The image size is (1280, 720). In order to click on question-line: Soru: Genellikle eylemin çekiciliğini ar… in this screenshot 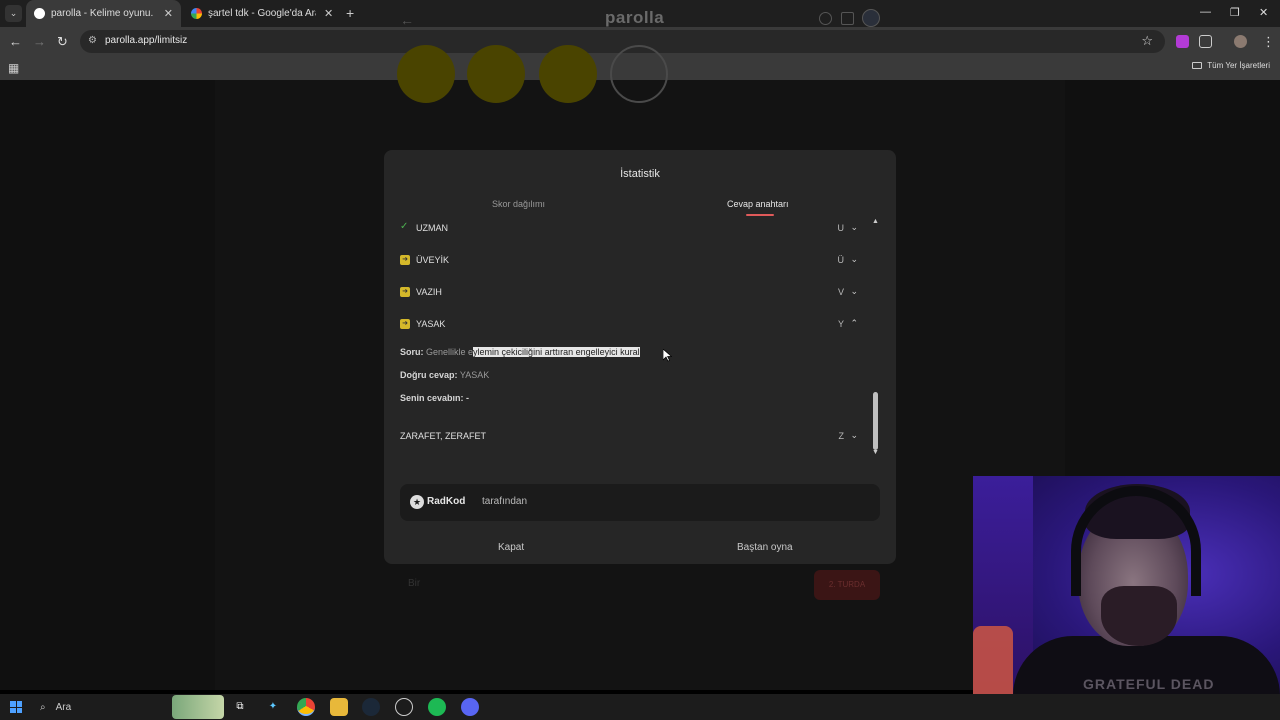, I will do `click(520, 352)`.